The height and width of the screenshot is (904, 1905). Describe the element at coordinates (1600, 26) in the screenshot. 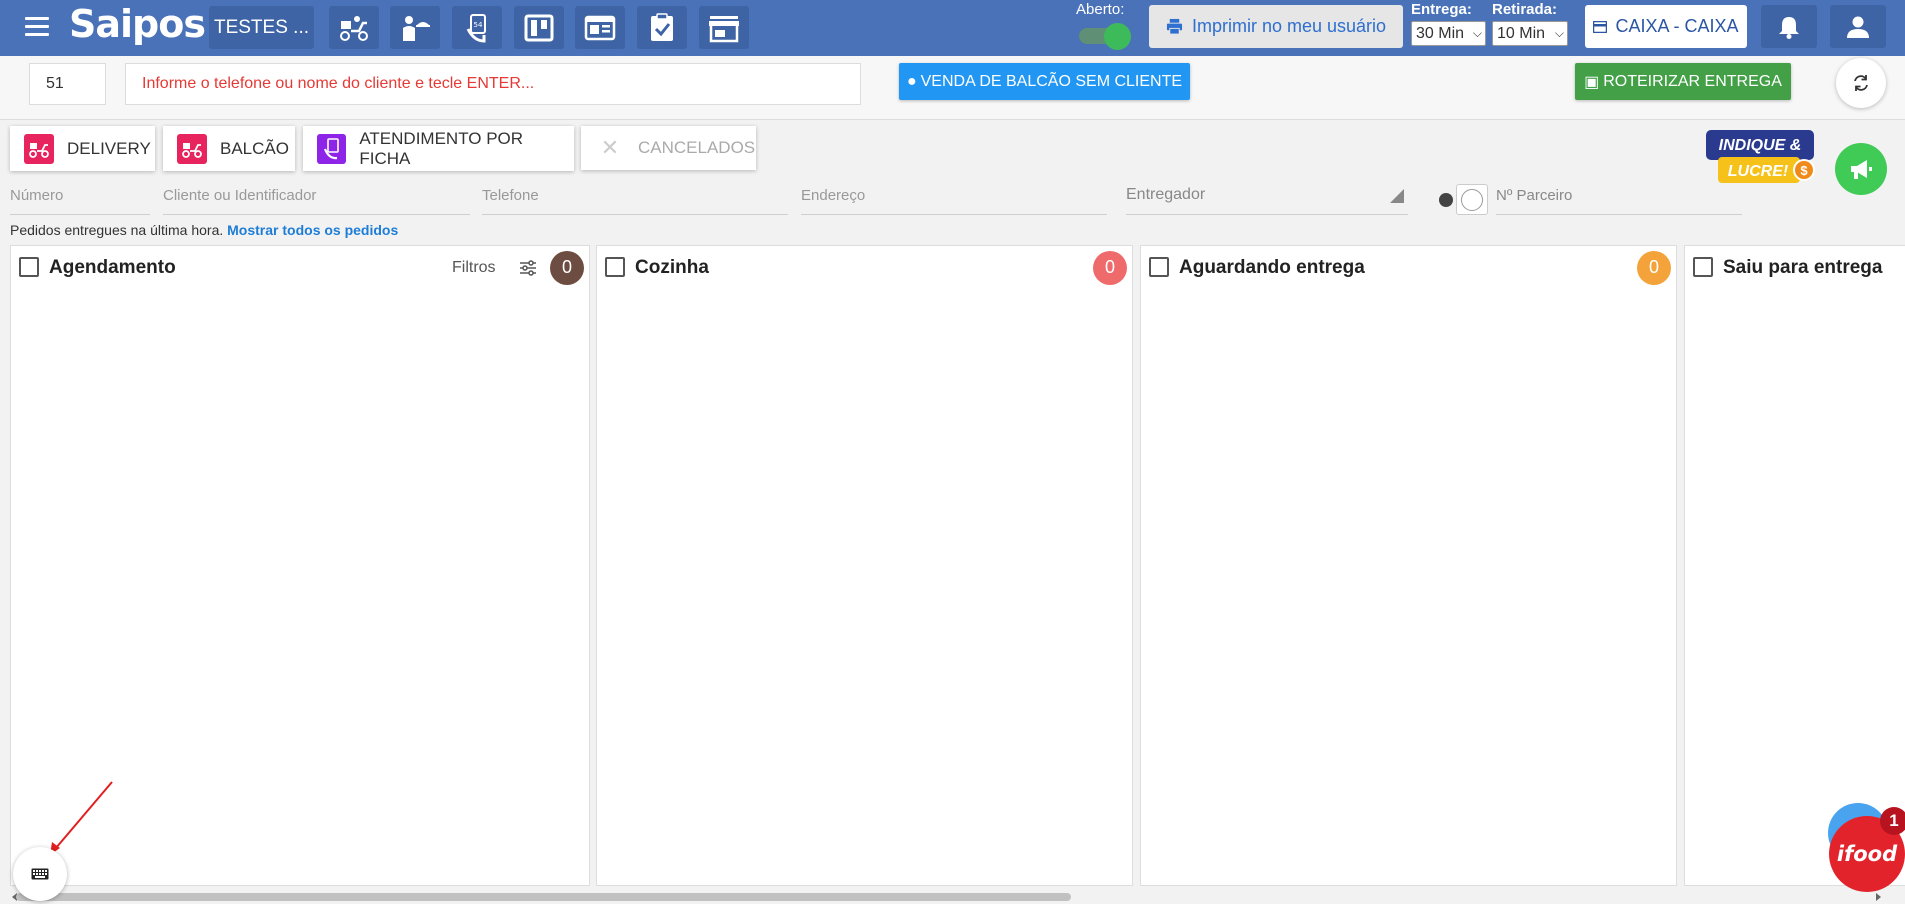

I see `credit-card-icon` at that location.